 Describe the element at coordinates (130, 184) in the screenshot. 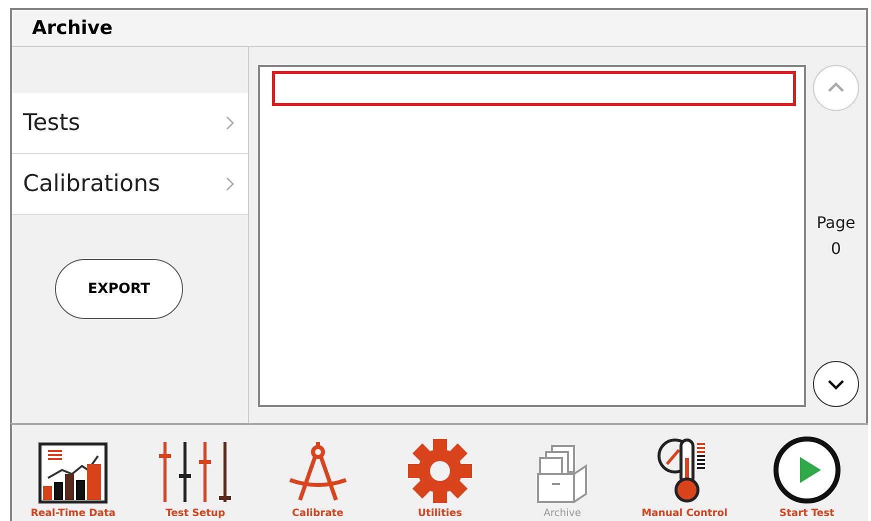

I see `sidebar-item: Calibrations` at that location.